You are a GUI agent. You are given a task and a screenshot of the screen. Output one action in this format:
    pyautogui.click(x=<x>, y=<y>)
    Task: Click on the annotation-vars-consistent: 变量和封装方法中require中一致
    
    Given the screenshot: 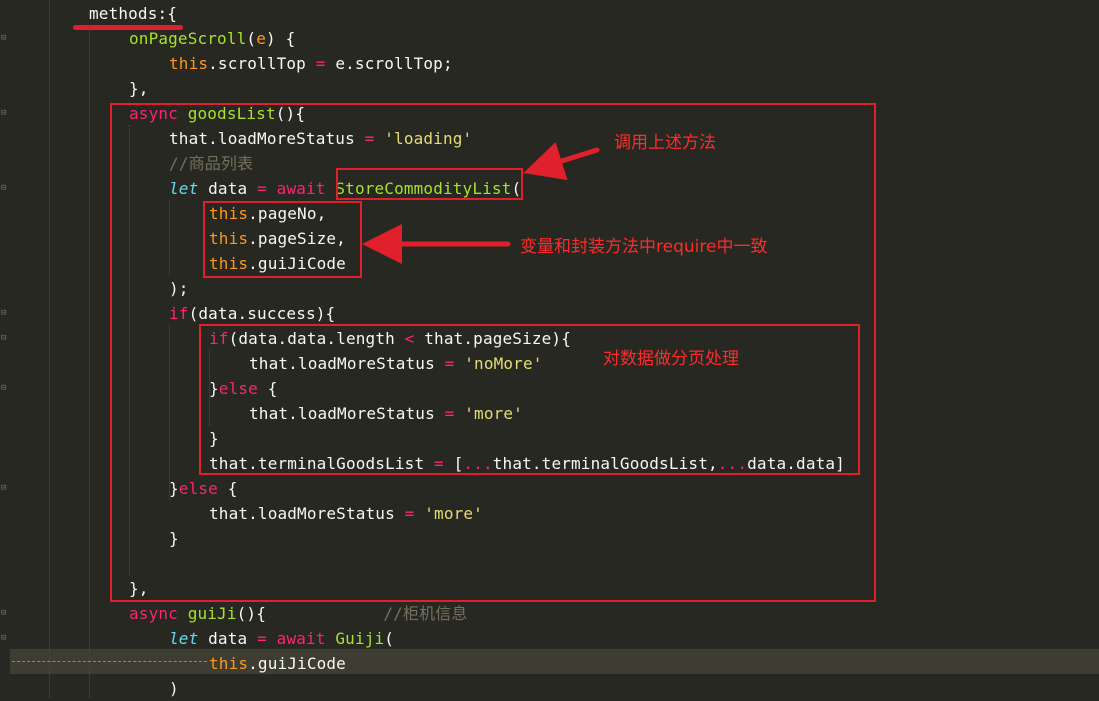 What is the action you would take?
    pyautogui.click(x=644, y=247)
    